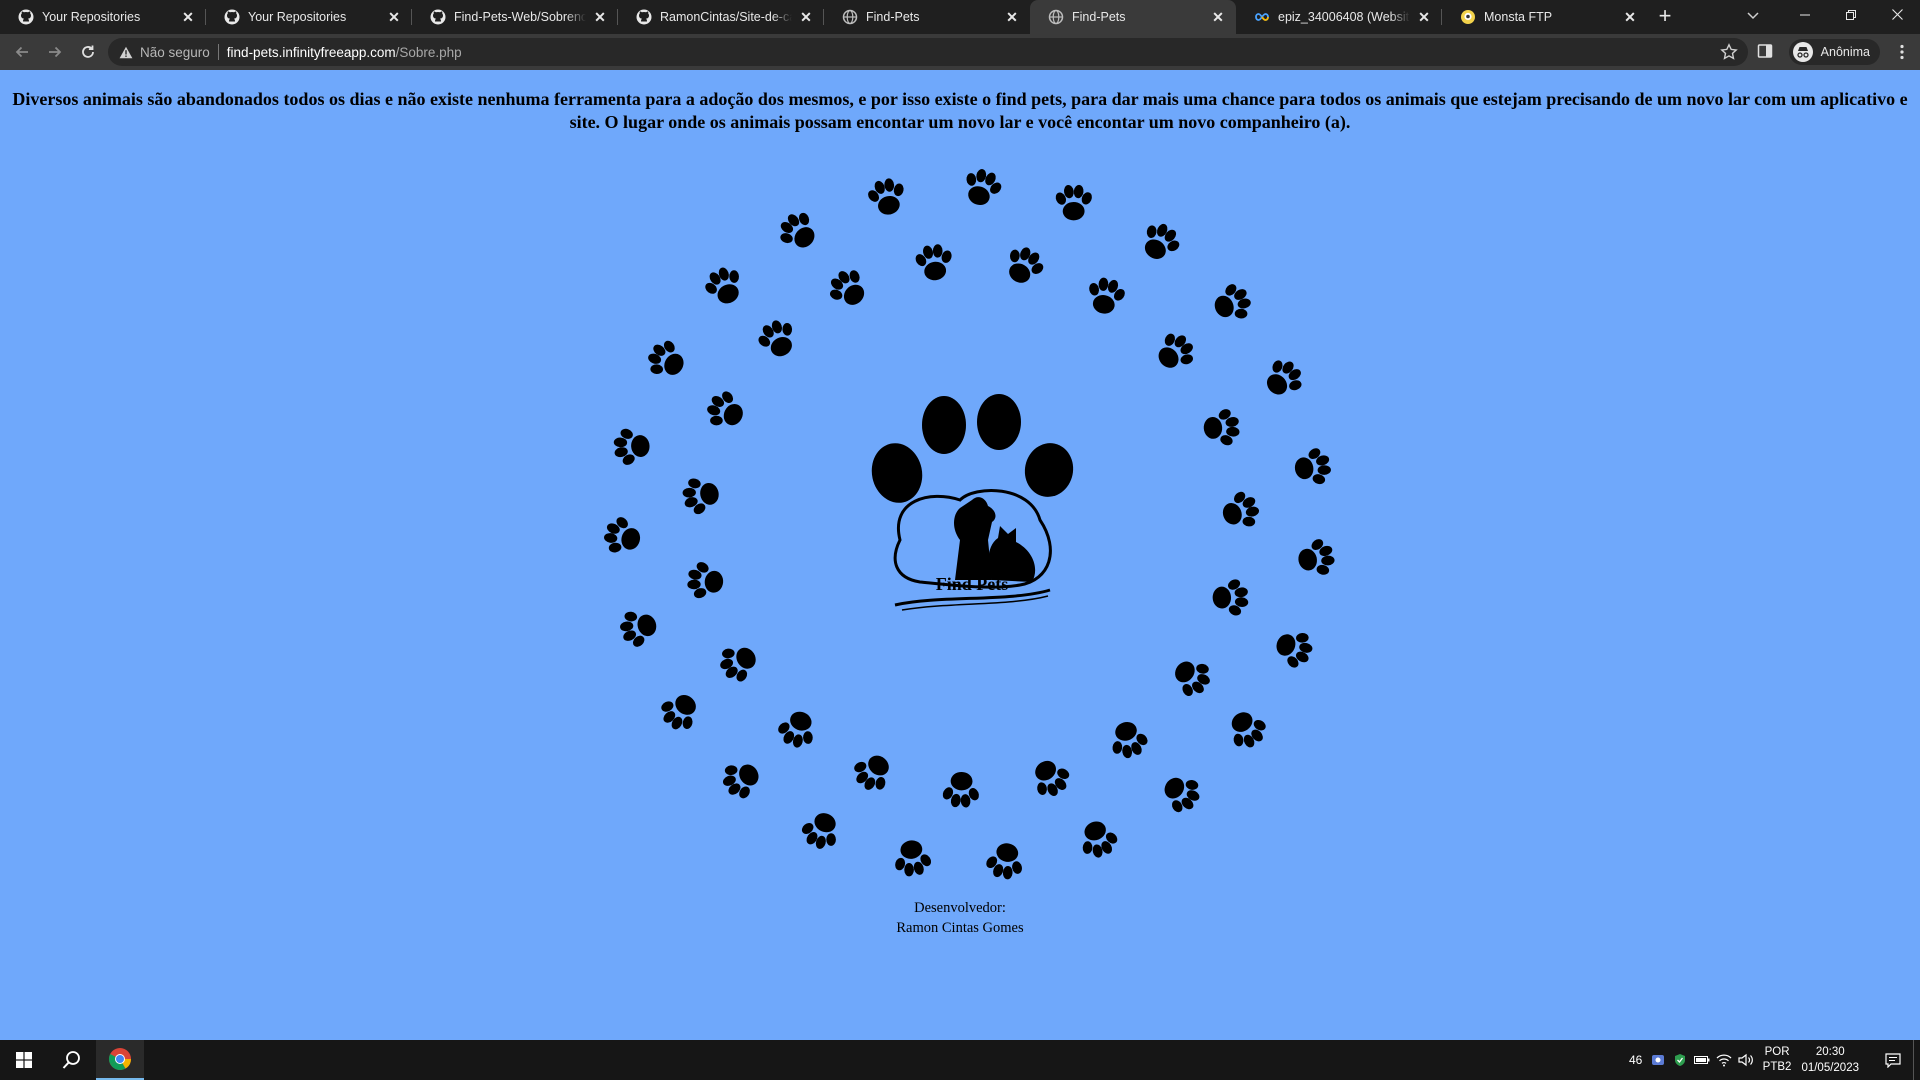 Image resolution: width=1920 pixels, height=1080 pixels. I want to click on notification-icon, so click(1893, 1060).